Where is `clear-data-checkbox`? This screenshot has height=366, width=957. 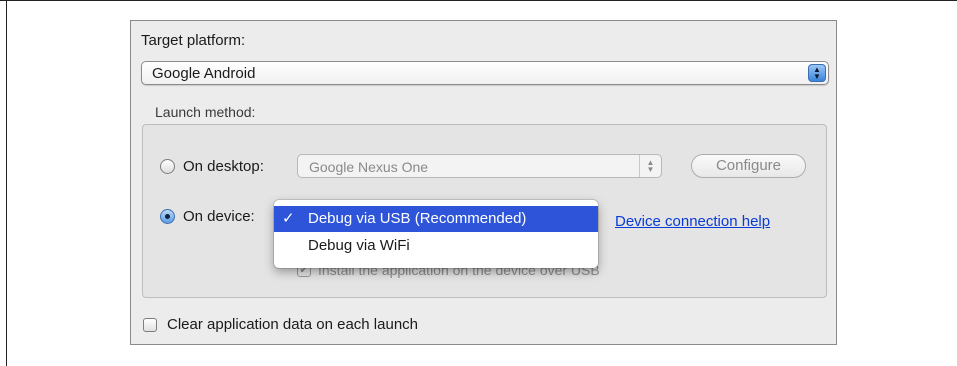 clear-data-checkbox is located at coordinates (150, 325).